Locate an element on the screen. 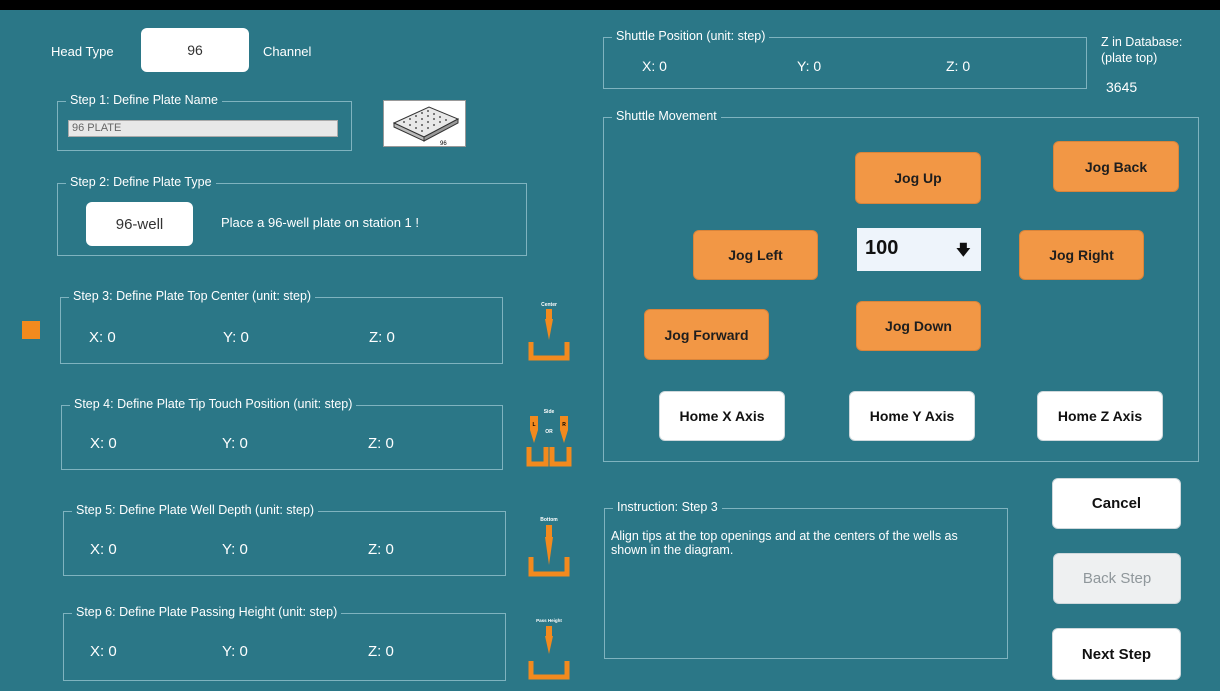 Image resolution: width=1220 pixels, height=691 pixels. shuttle-z: Z: 0 is located at coordinates (958, 66).